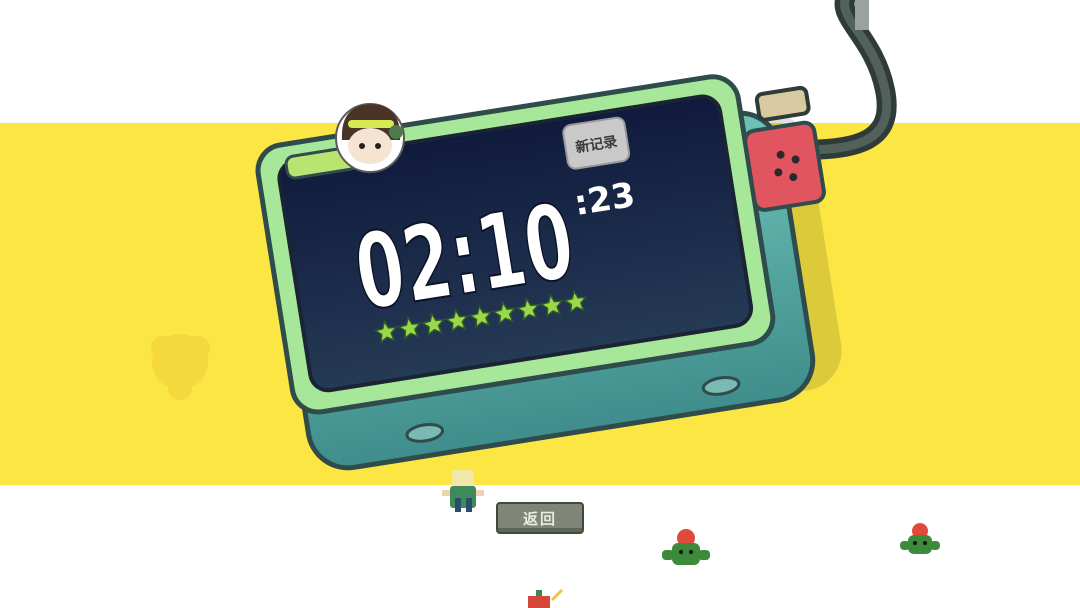 This screenshot has height=608, width=1080. Describe the element at coordinates (180, 367) in the screenshot. I see `faded-creature-icon` at that location.